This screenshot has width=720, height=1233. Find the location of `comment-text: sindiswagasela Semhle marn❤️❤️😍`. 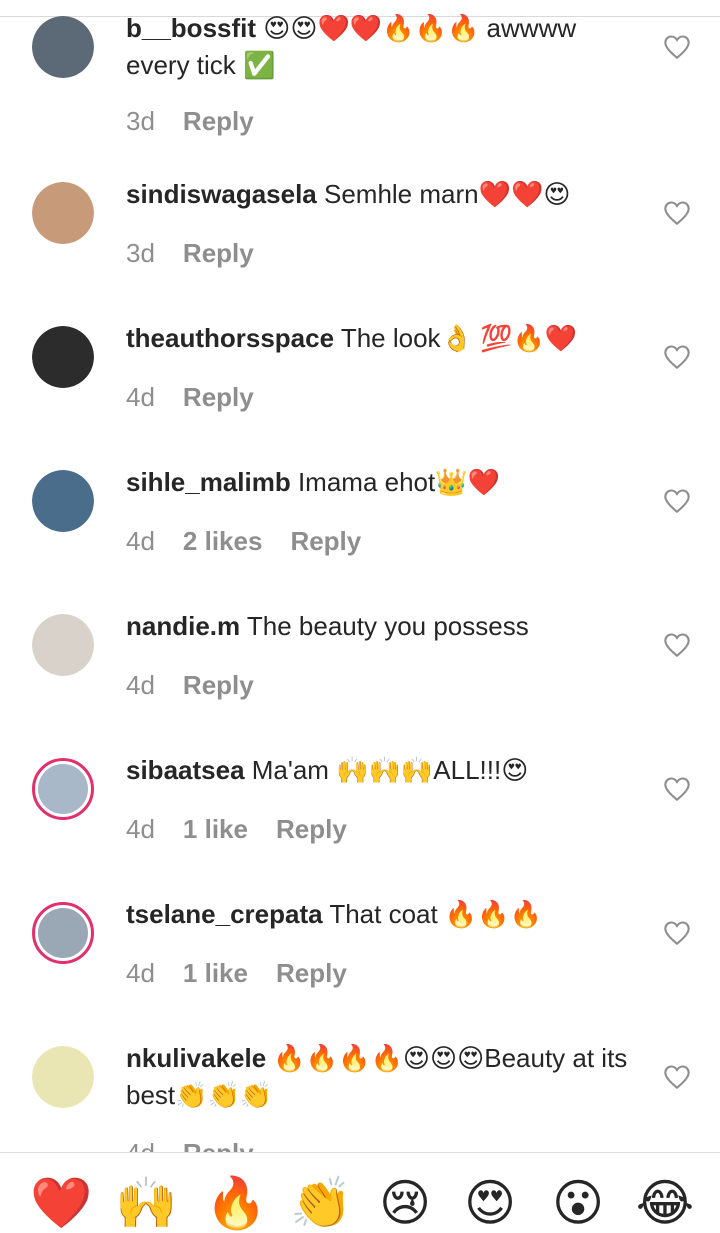

comment-text: sindiswagasela Semhle marn❤️❤️😍 is located at coordinates (386, 194).